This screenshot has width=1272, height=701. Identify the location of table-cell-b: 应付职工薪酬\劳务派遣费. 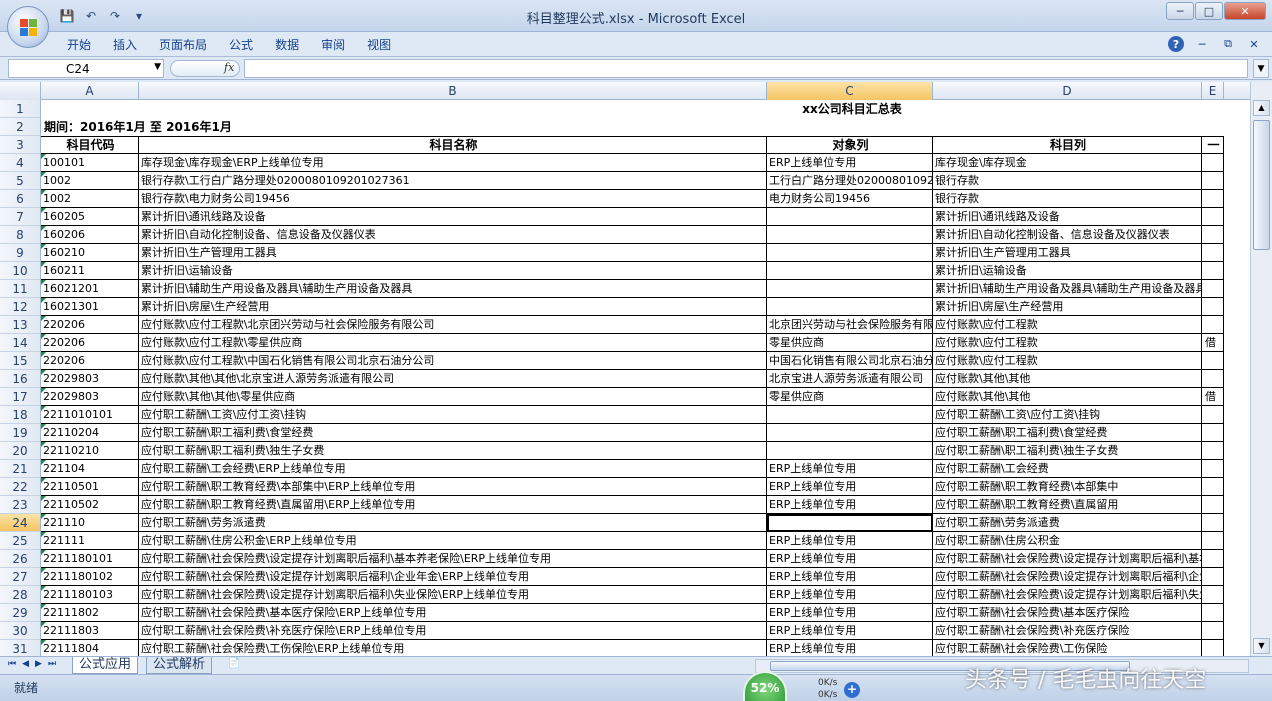
(453, 523).